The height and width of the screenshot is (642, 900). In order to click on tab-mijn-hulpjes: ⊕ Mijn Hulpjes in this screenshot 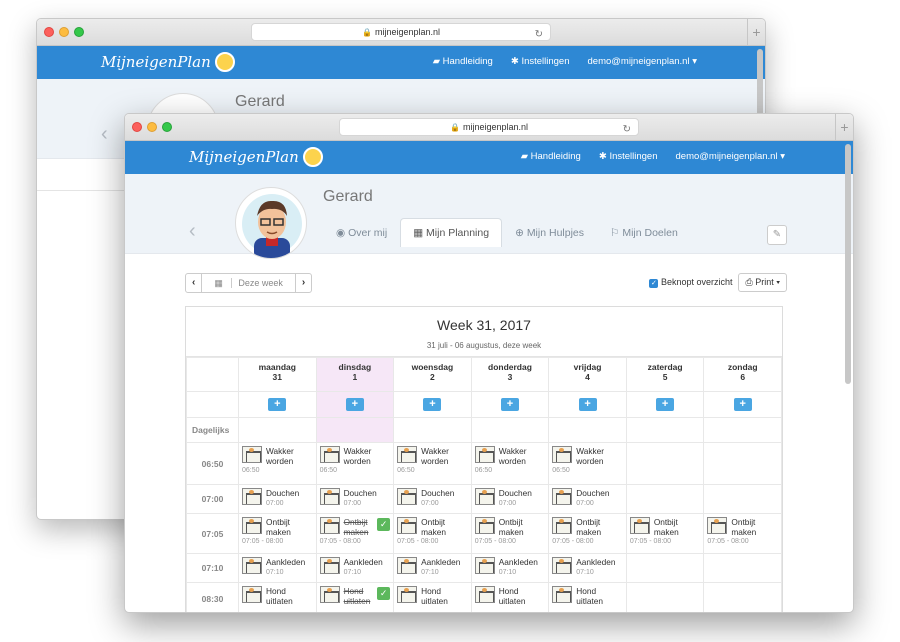, I will do `click(549, 232)`.